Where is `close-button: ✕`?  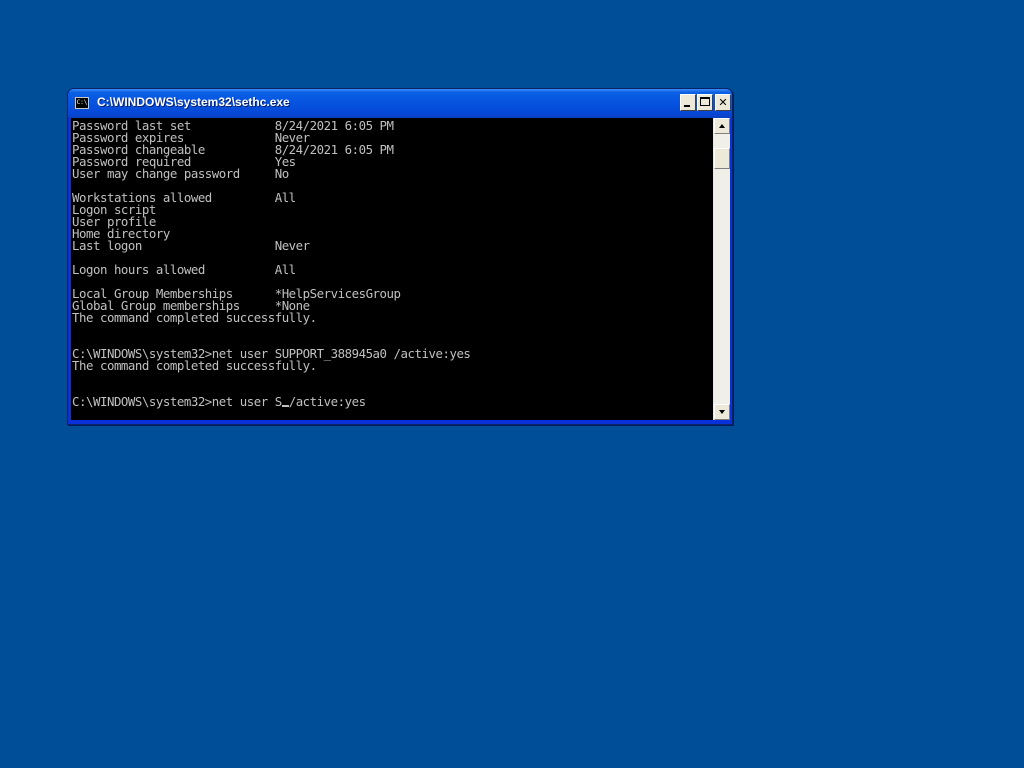
close-button: ✕ is located at coordinates (723, 102).